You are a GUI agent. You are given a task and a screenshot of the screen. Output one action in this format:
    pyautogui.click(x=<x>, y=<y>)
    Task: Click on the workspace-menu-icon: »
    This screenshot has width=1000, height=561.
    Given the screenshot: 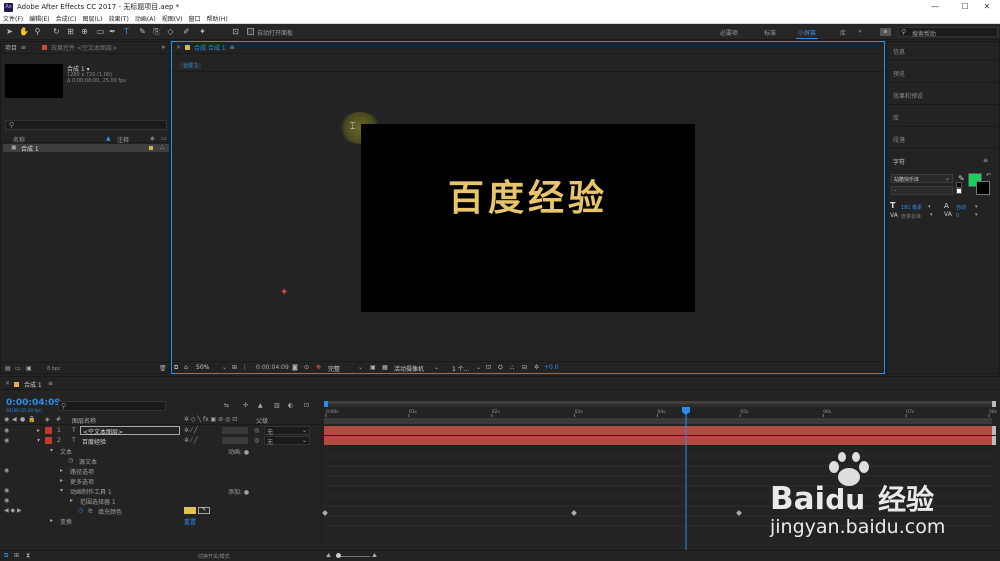 What is the action you would take?
    pyautogui.click(x=860, y=31)
    